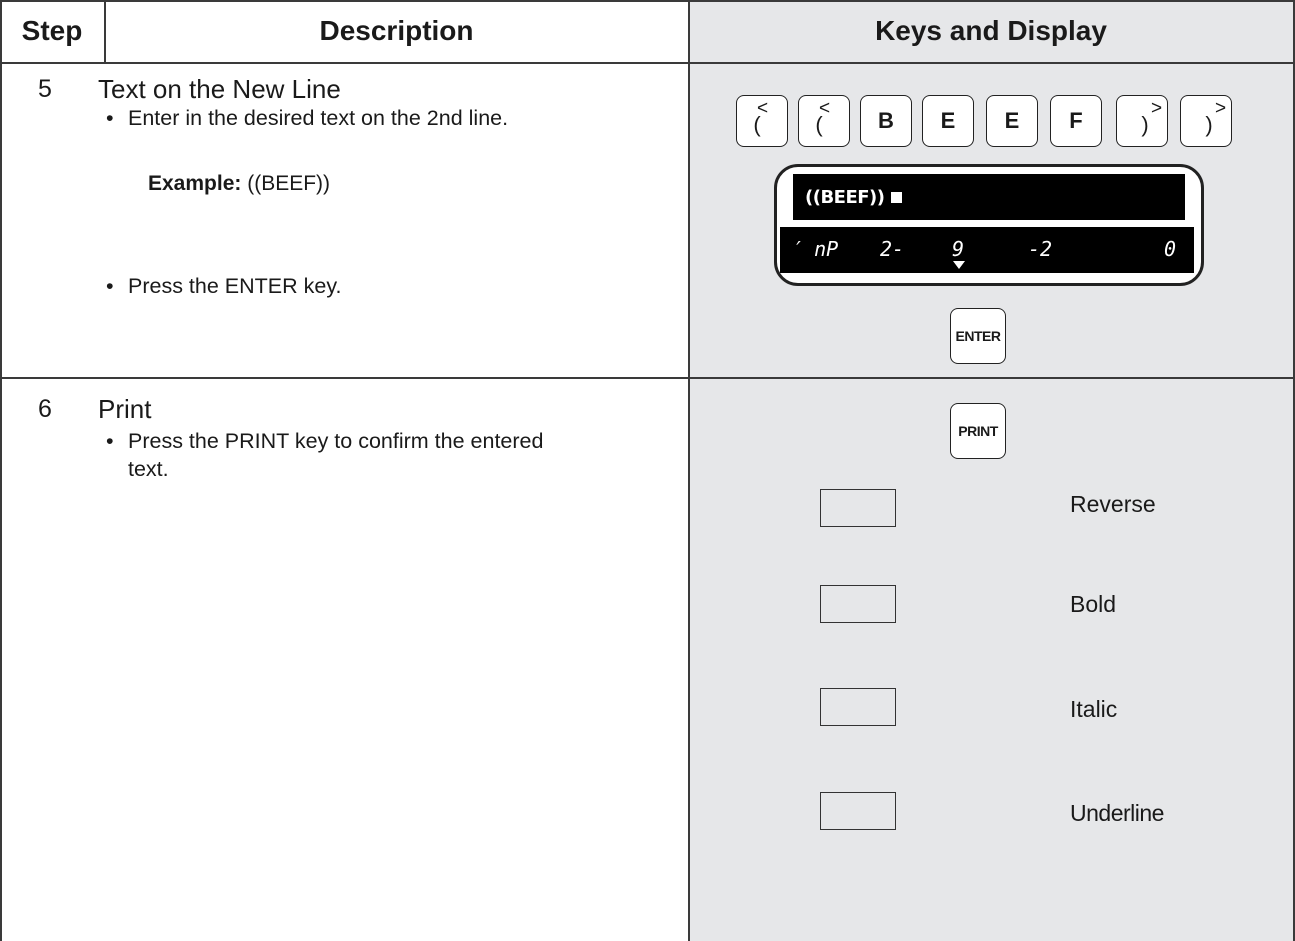 Image resolution: width=1295 pixels, height=941 pixels. Describe the element at coordinates (1093, 604) in the screenshot. I see `option-label-bold: Bold` at that location.